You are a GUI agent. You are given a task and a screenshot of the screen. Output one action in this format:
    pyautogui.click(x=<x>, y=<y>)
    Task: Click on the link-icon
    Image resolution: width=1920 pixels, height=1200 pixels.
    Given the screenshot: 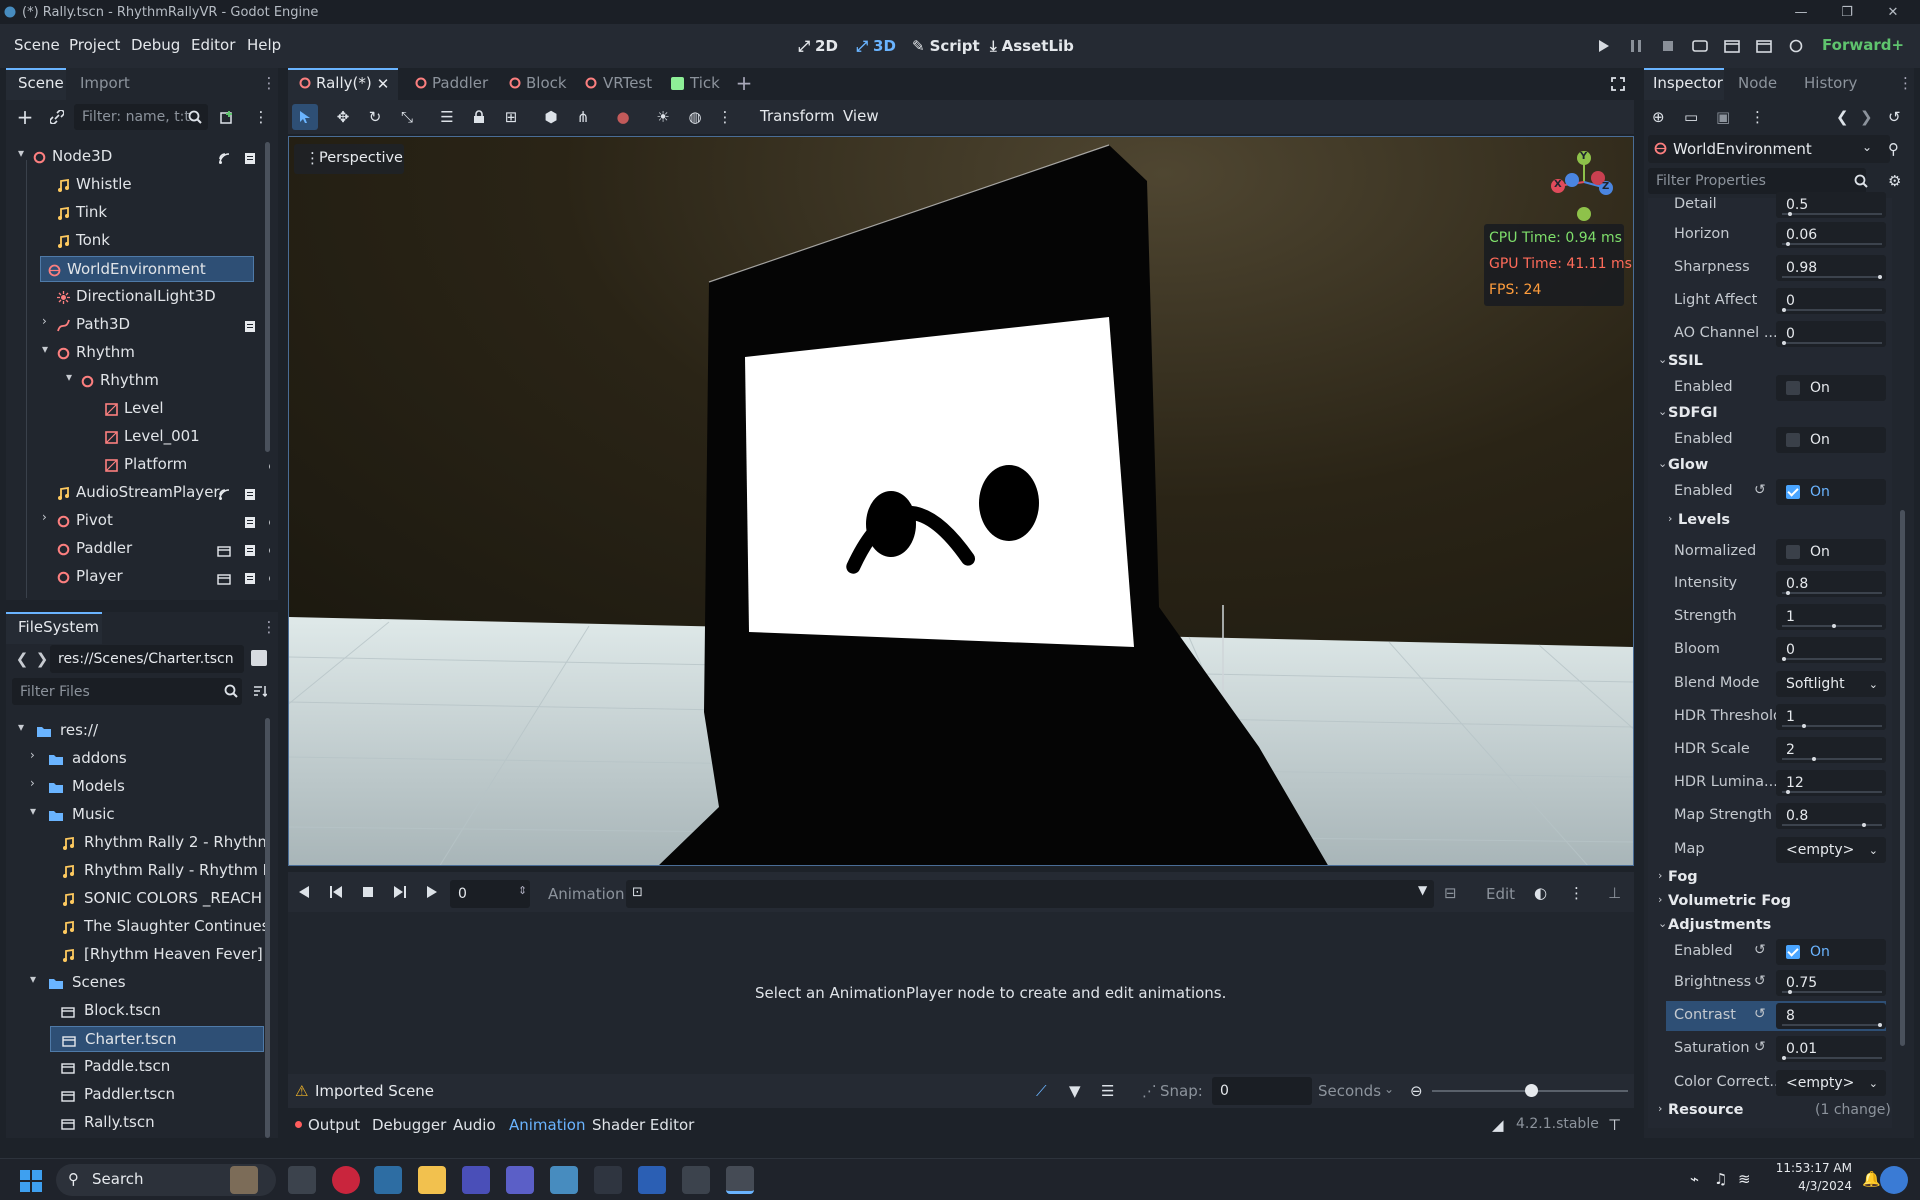 What is the action you would take?
    pyautogui.click(x=57, y=117)
    